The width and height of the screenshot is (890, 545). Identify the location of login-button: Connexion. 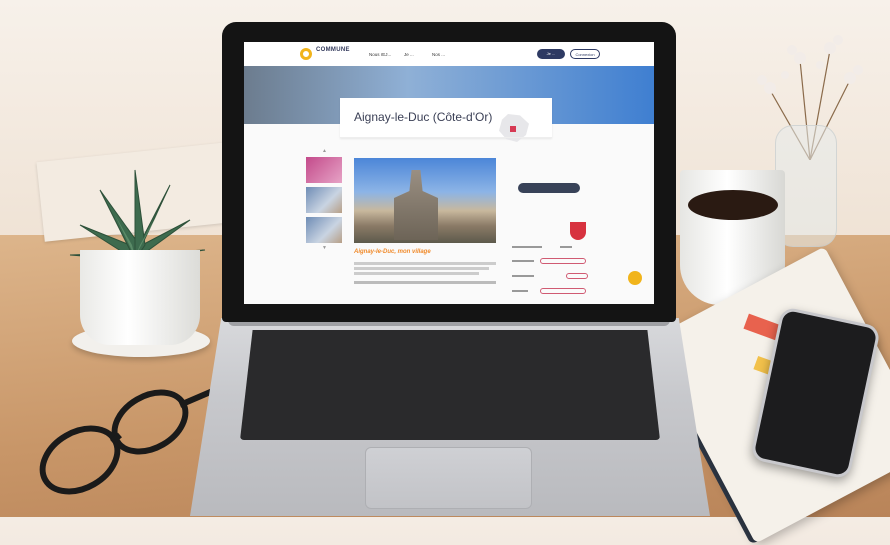
(585, 54).